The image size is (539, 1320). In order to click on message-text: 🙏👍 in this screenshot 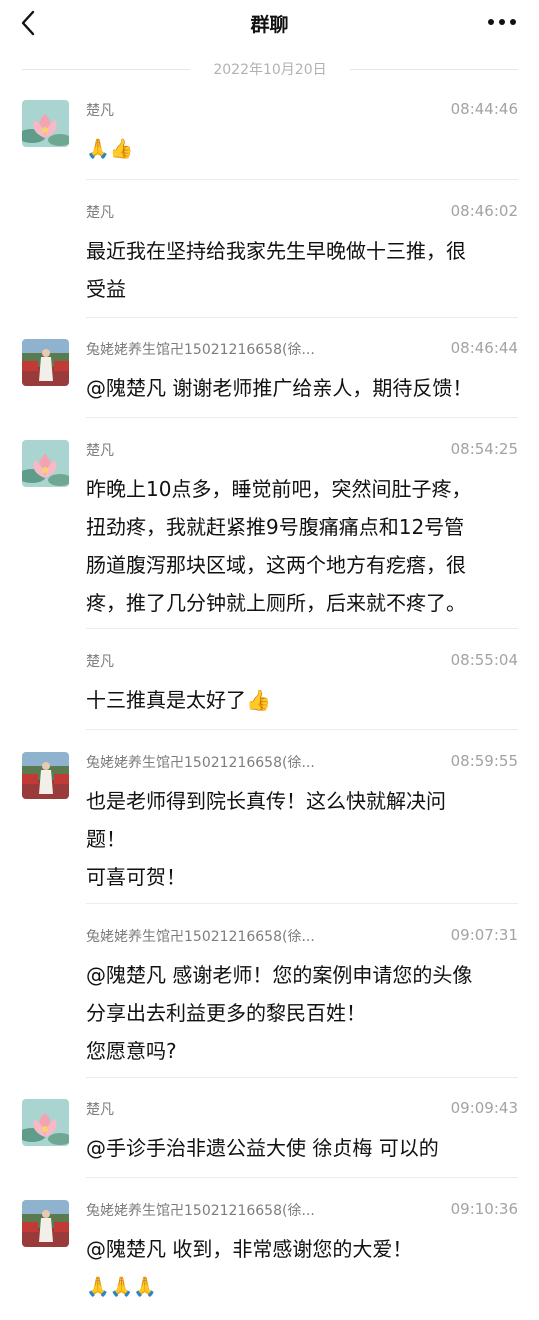, I will do `click(298, 149)`.